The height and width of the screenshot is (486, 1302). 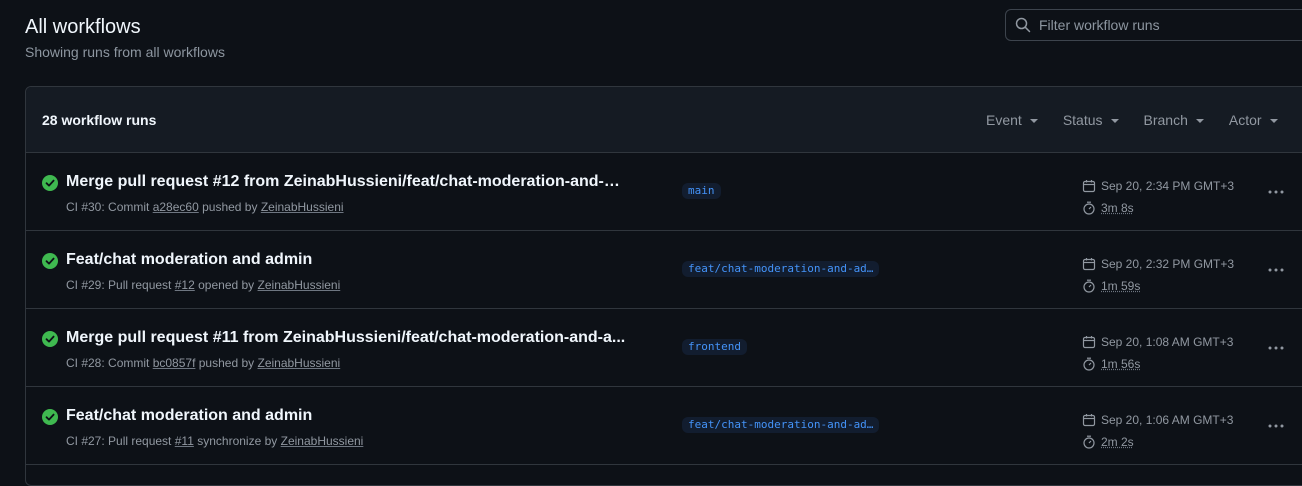 I want to click on filter-bar: Event Status Branch Actor, so click(x=1144, y=119).